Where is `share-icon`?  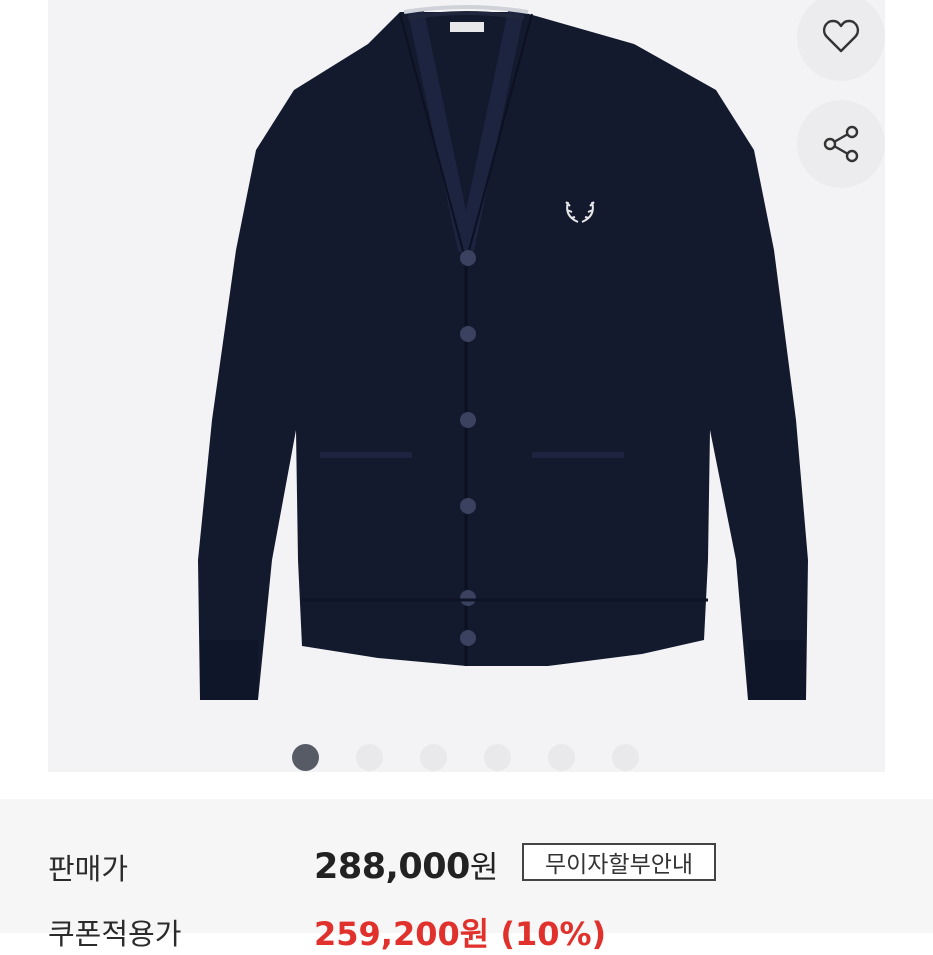 share-icon is located at coordinates (841, 144).